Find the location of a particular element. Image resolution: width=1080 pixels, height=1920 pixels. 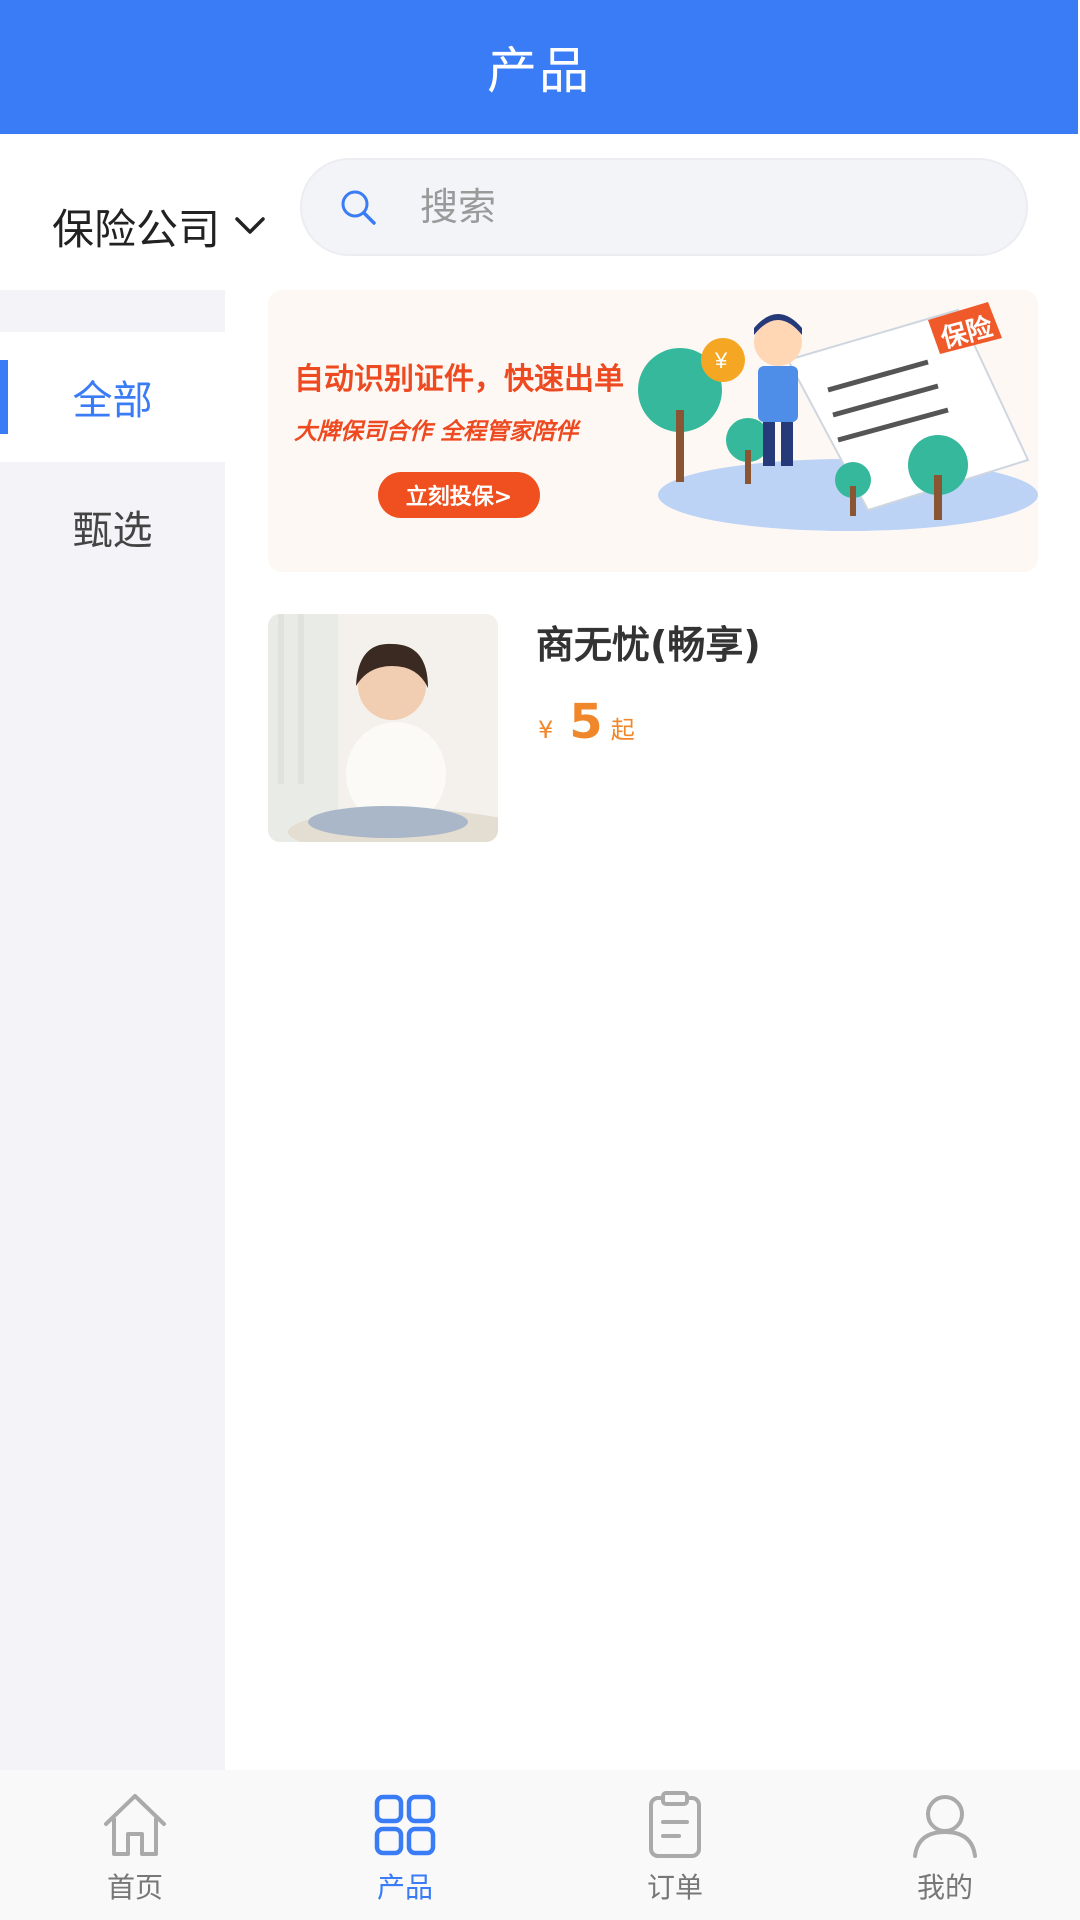

product-price: ¥ 5 起 is located at coordinates (586, 722).